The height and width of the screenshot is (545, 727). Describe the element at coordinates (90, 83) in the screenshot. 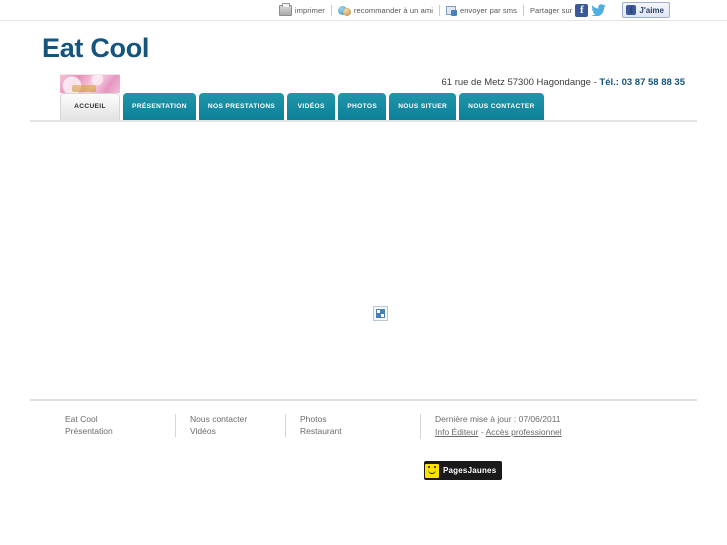

I see `header-photo-image` at that location.